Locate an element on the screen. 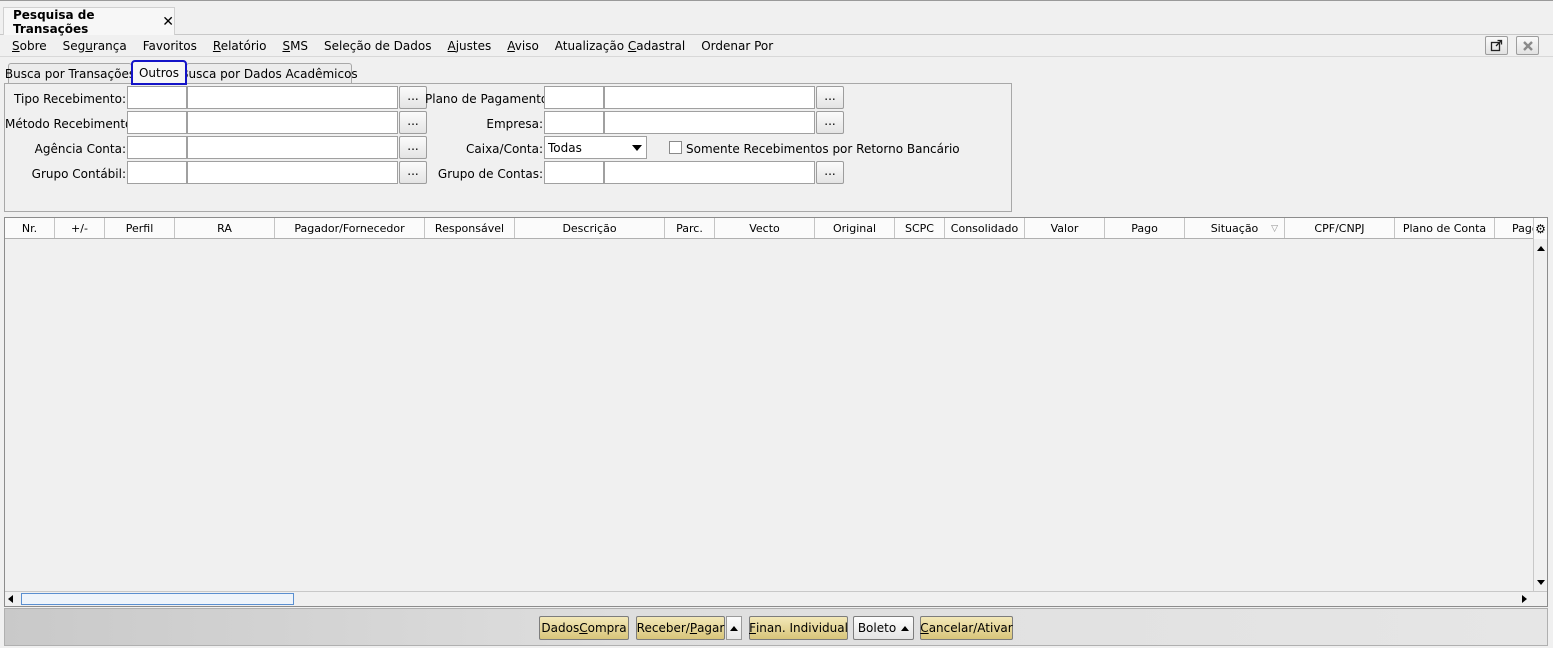  label-caixa-conta: Caixa/Conta: is located at coordinates (504, 149).